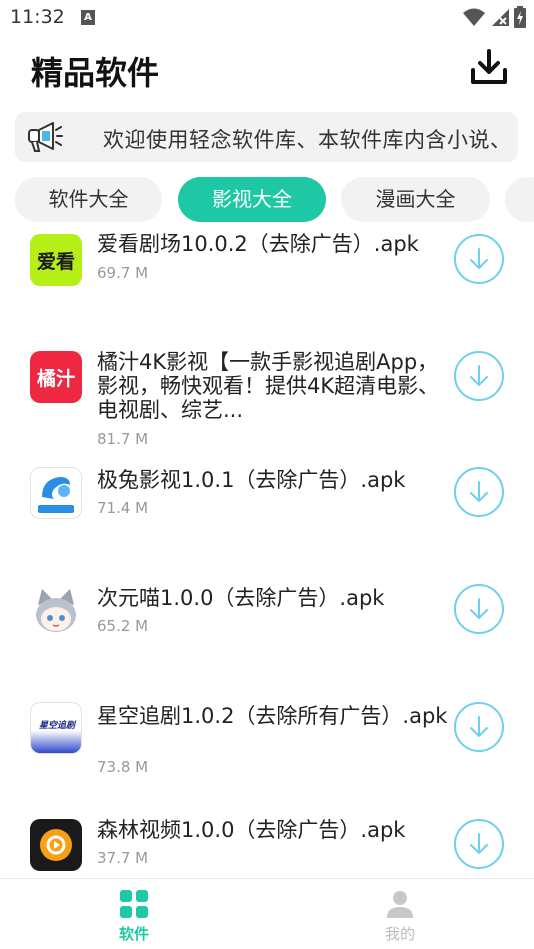  I want to click on grid-icon, so click(134, 904).